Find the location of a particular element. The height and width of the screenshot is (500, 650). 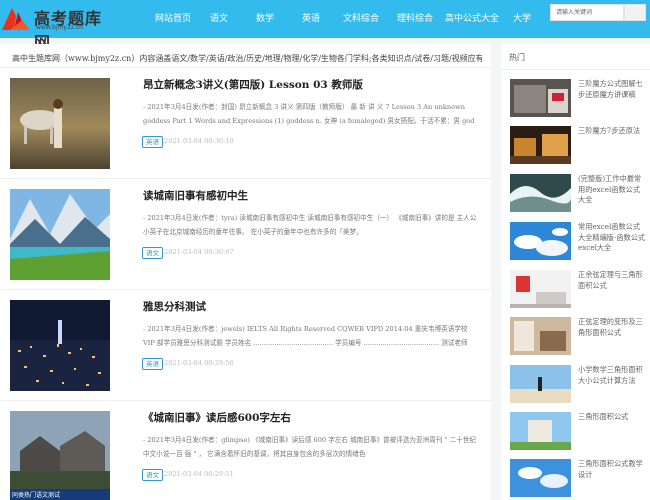

hot-list-item: 小学数学三角形面积大小公式计算方法 is located at coordinates (575, 385).